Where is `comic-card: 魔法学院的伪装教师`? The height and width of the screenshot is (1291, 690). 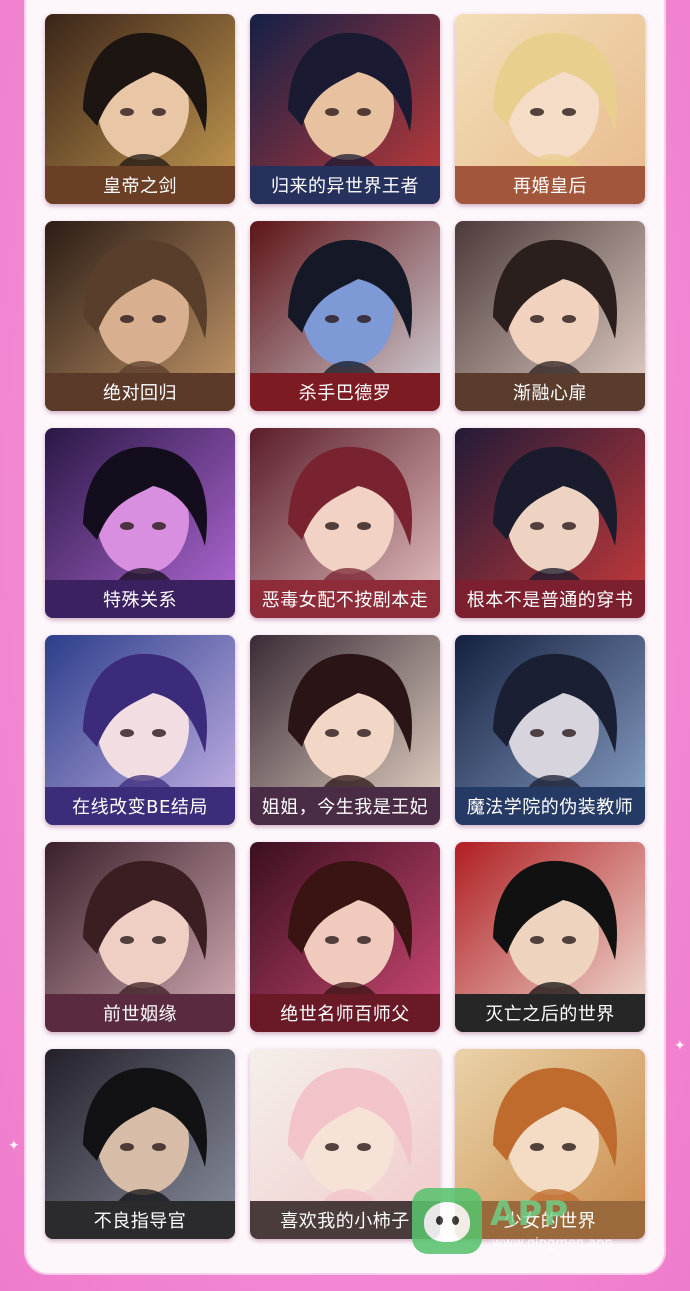
comic-card: 魔法学院的伪装教师 is located at coordinates (550, 730).